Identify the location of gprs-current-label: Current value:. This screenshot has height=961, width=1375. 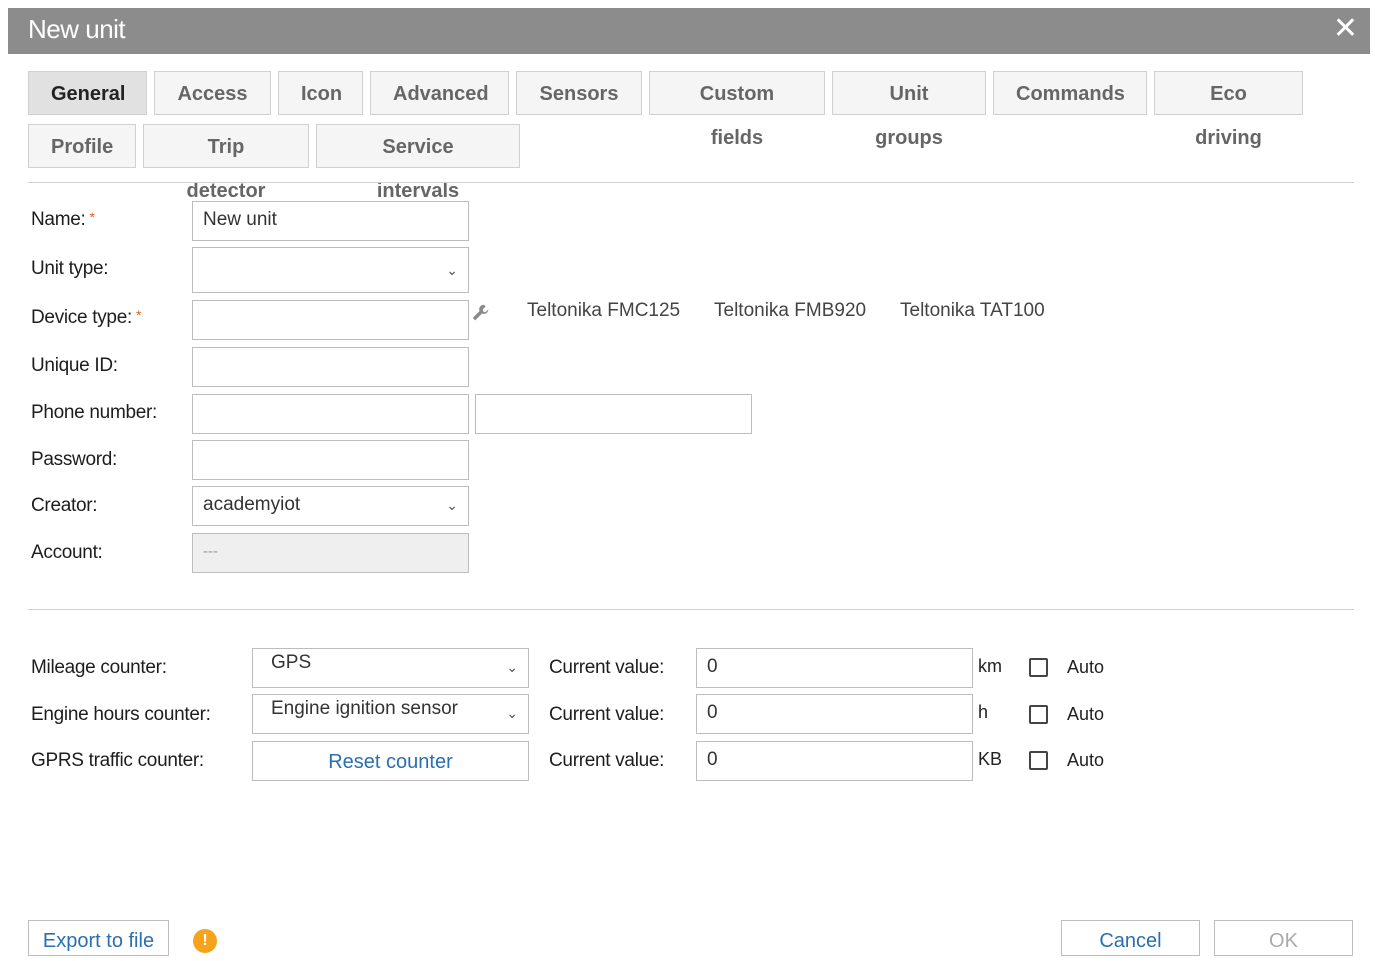
(607, 760).